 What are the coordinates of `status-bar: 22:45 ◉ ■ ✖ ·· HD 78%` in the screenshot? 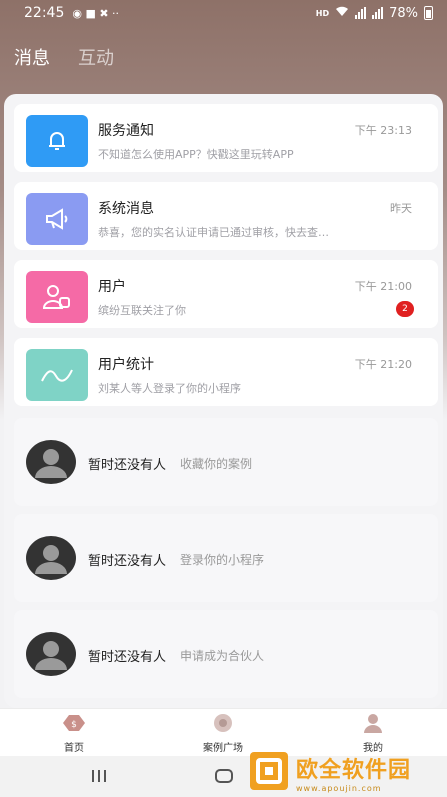 It's located at (223, 13).